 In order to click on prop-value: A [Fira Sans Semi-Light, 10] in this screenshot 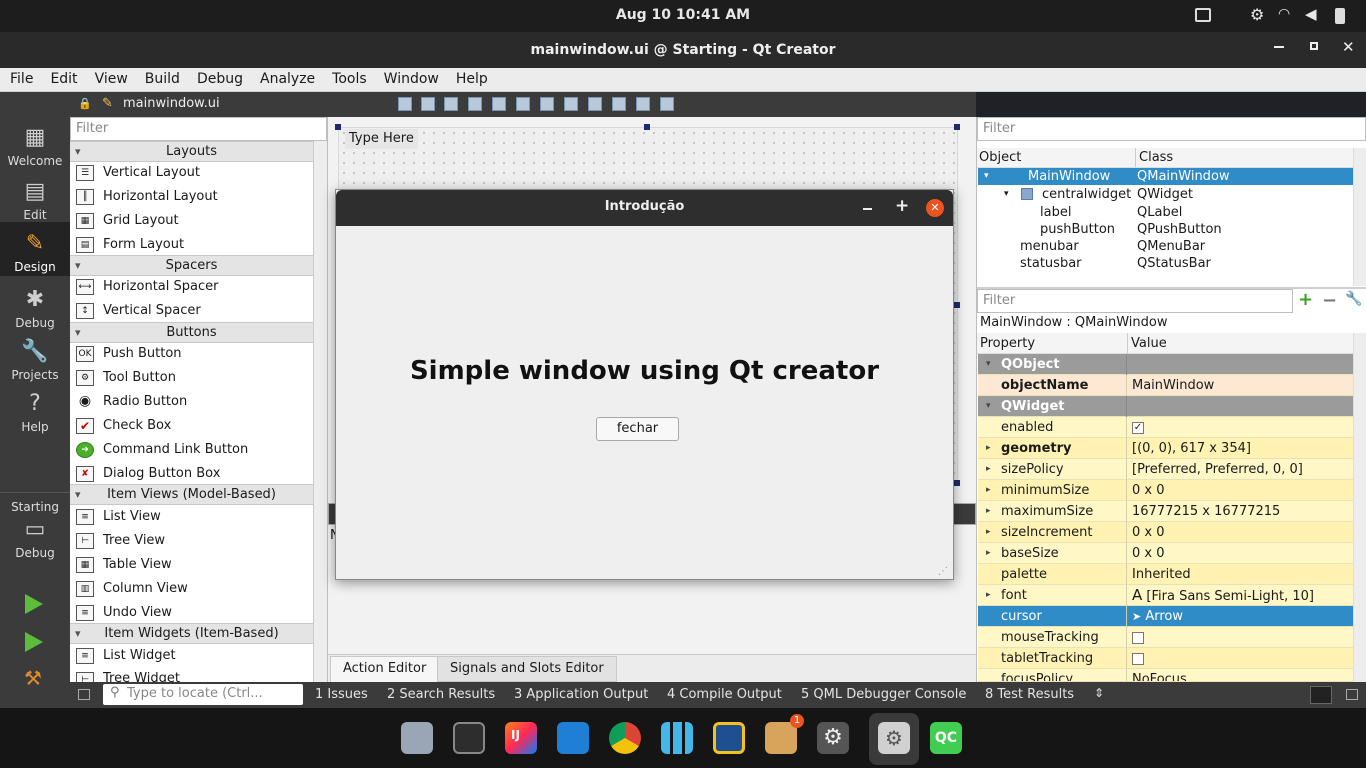, I will do `click(1240, 595)`.